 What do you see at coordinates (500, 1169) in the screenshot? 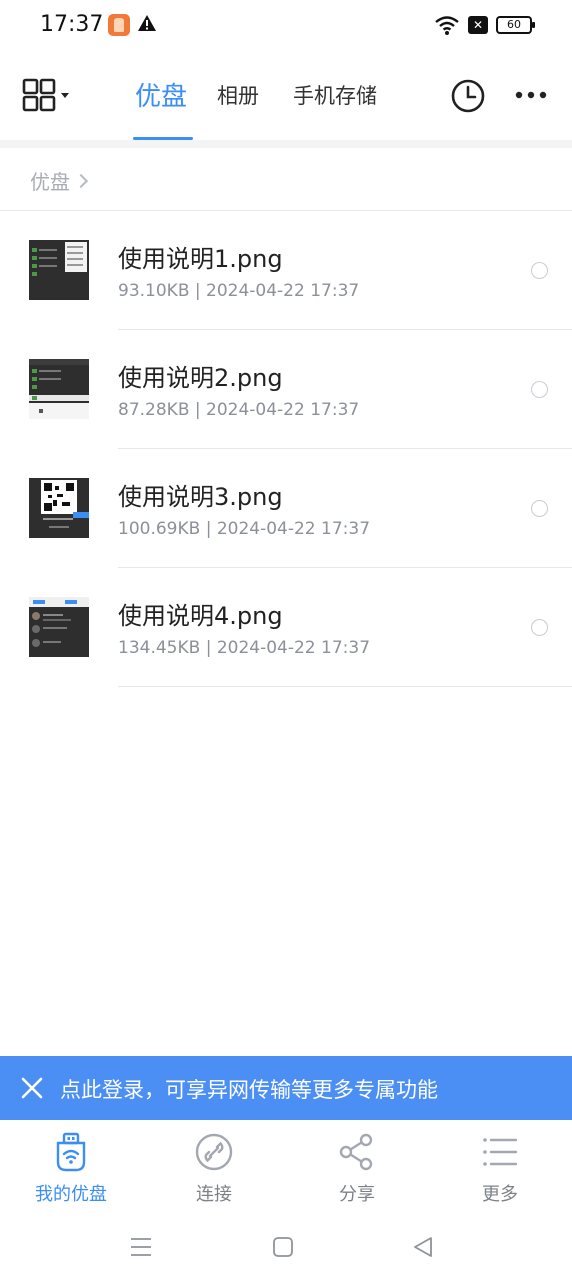
I see `nav-item-more: 更多` at bounding box center [500, 1169].